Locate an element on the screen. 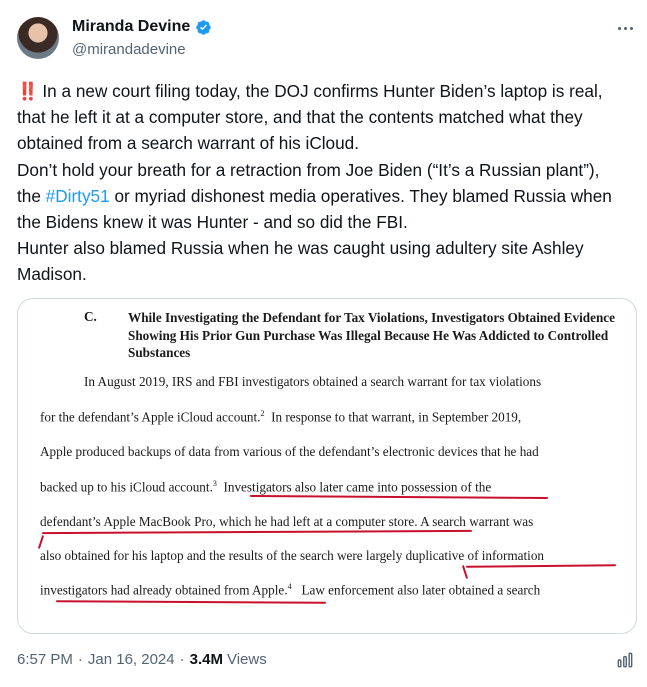  section-letter: C. is located at coordinates (90, 316).